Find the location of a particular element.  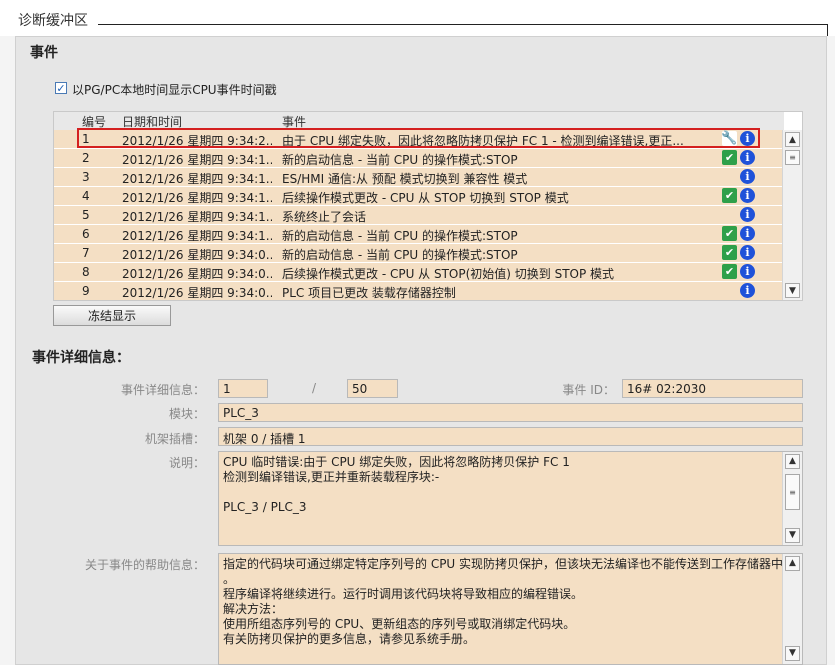

row-event: 后续操作模式更改 - CPU 从 STOP 切换到 STOP 模式 is located at coordinates (425, 198).